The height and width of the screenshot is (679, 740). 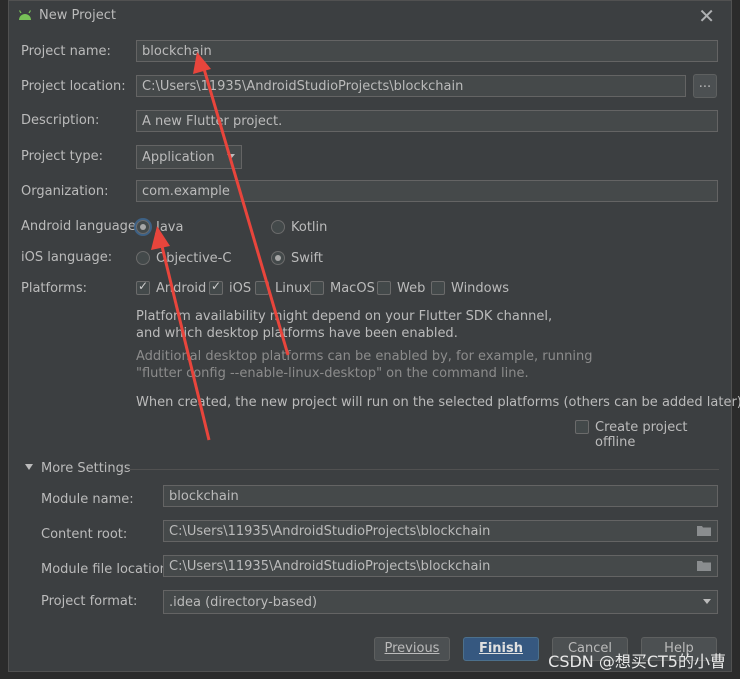 What do you see at coordinates (370, 16) in the screenshot?
I see `dialog-titlebar: New Project ✕` at bounding box center [370, 16].